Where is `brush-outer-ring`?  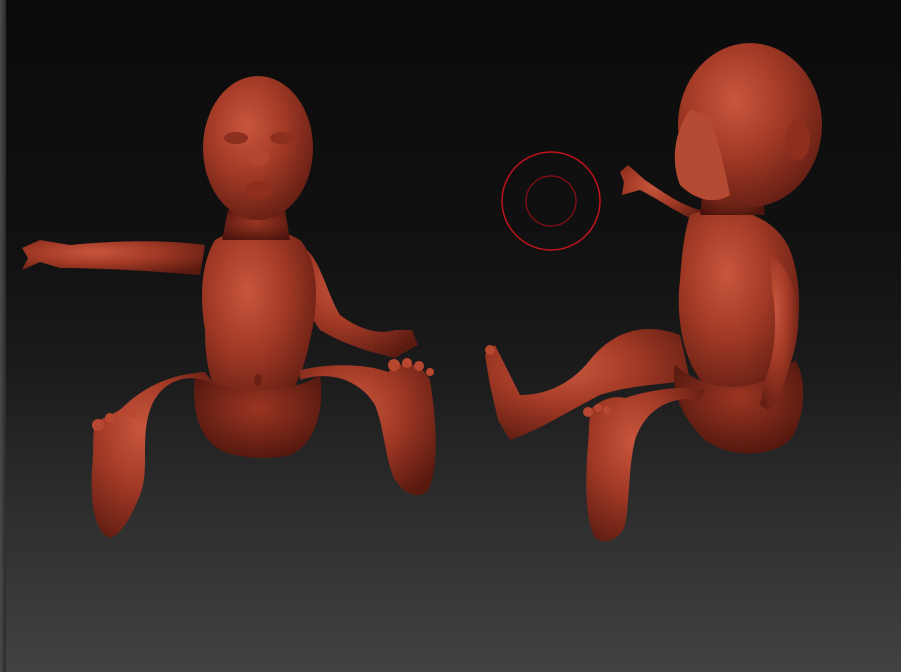 brush-outer-ring is located at coordinates (551, 201).